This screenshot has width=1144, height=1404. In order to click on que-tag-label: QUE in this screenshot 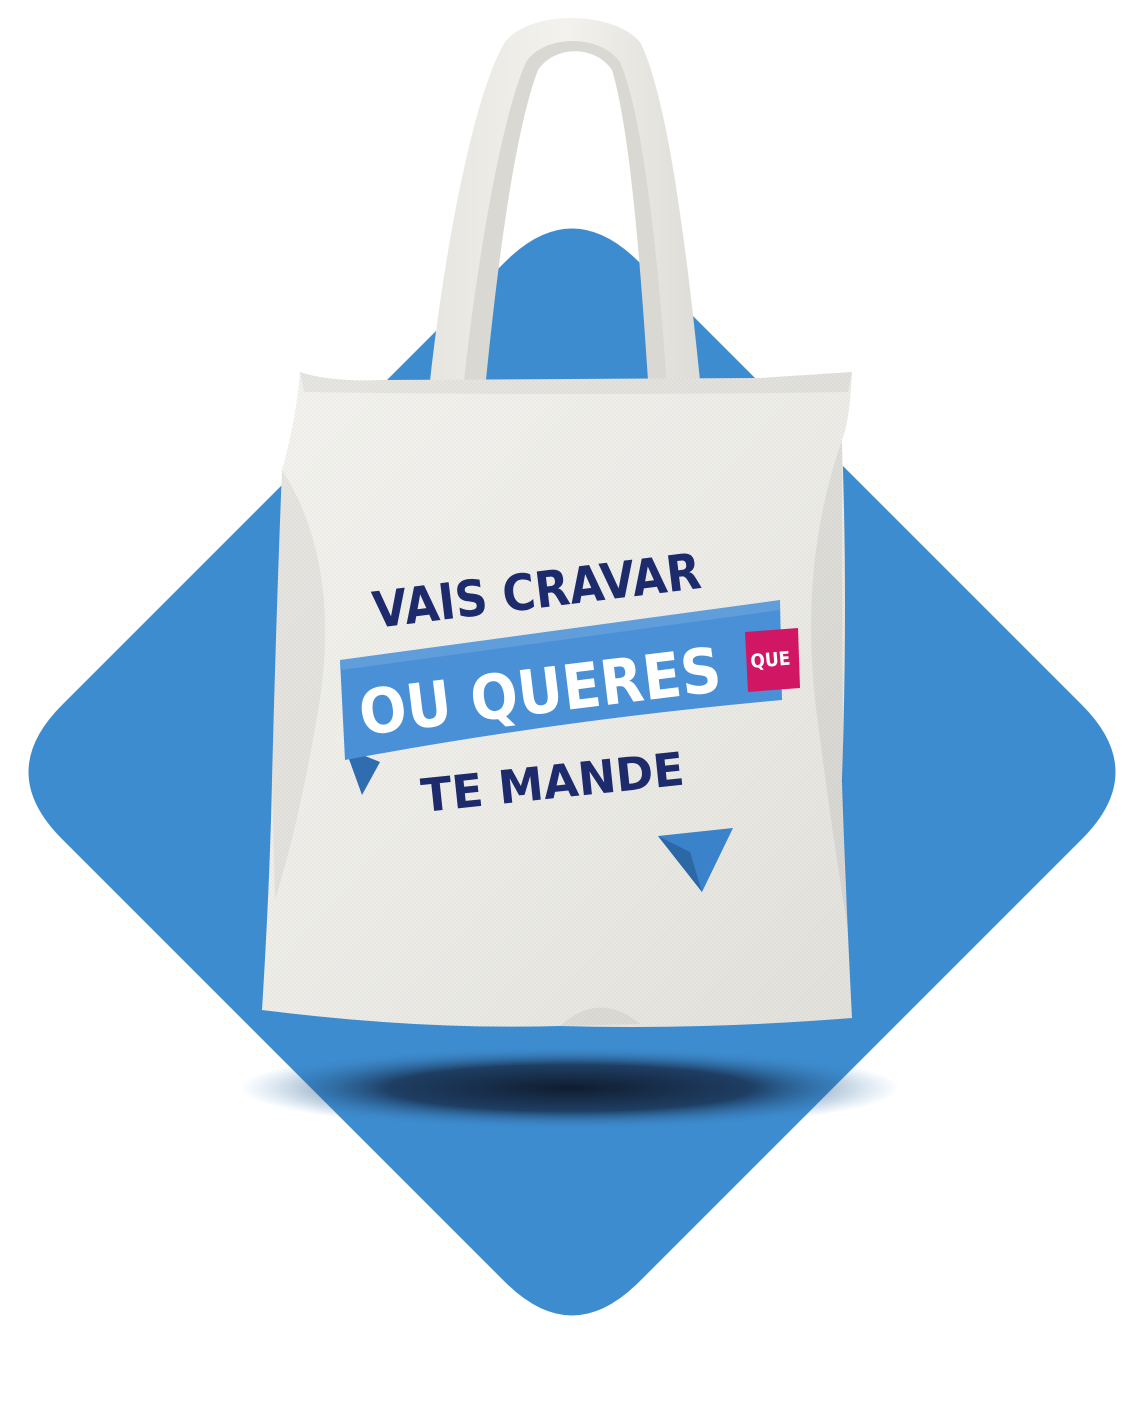, I will do `click(771, 660)`.